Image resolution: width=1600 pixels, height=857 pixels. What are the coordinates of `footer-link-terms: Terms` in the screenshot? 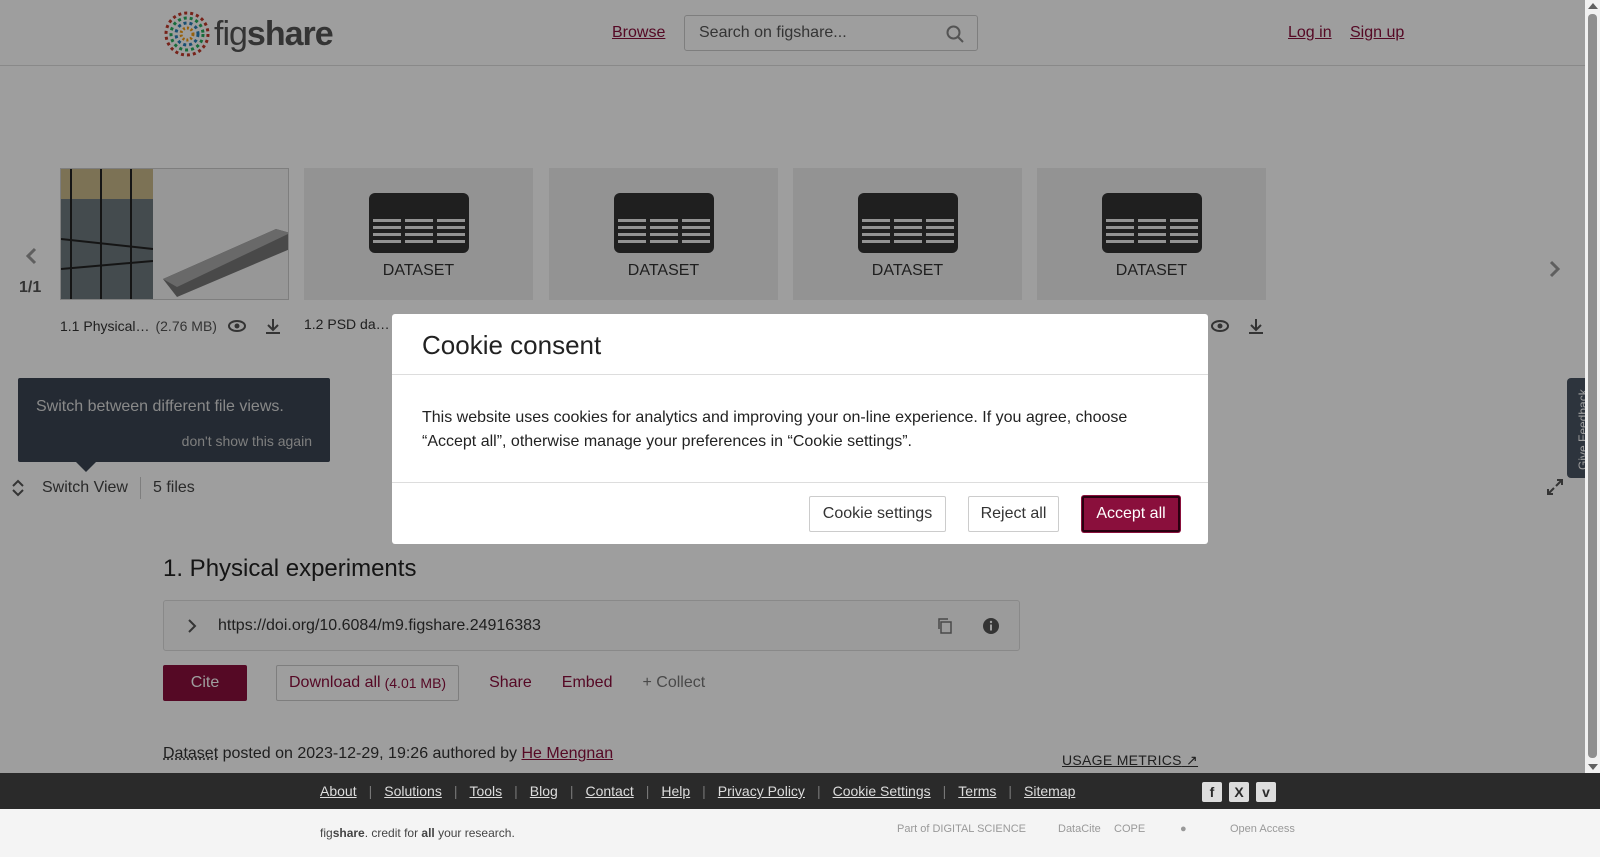 It's located at (977, 791).